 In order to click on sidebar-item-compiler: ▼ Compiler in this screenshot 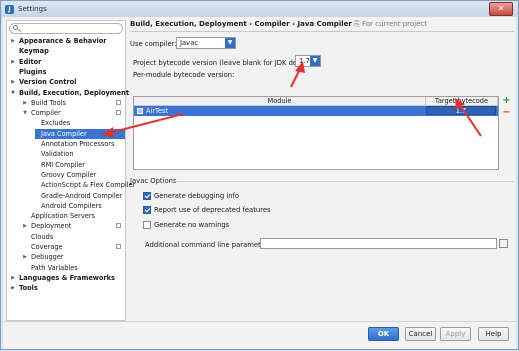, I will do `click(66, 113)`.